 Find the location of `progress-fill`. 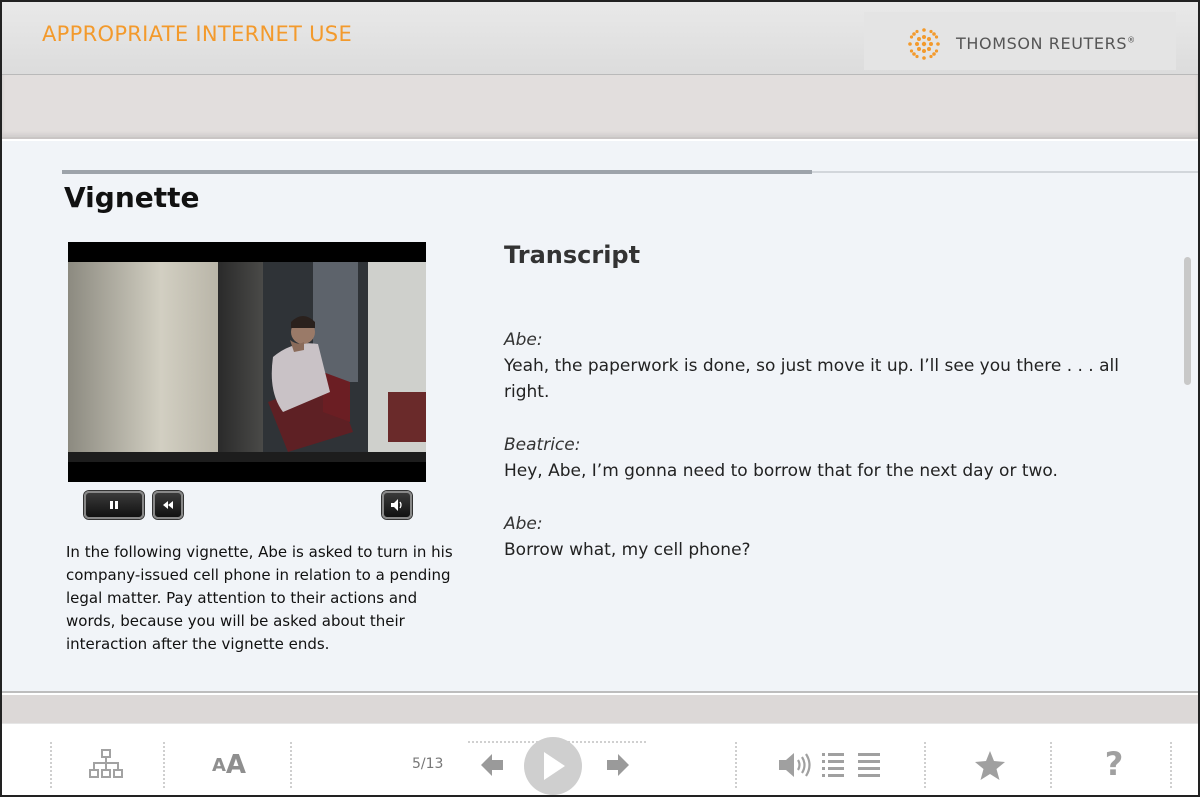

progress-fill is located at coordinates (437, 172).